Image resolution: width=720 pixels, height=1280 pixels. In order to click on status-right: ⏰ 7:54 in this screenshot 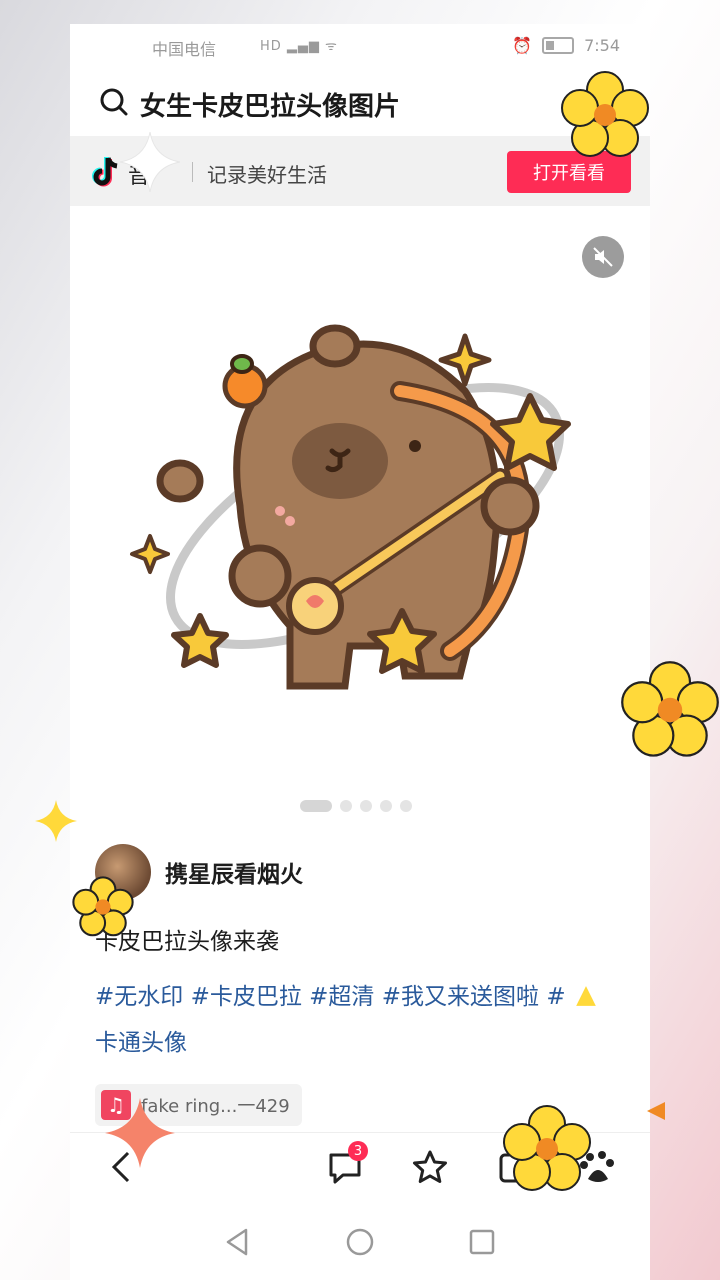, I will do `click(566, 45)`.